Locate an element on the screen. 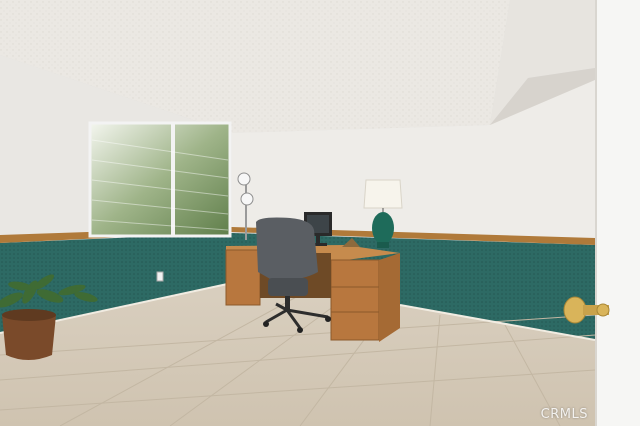  watermark: CRMLS is located at coordinates (564, 414).